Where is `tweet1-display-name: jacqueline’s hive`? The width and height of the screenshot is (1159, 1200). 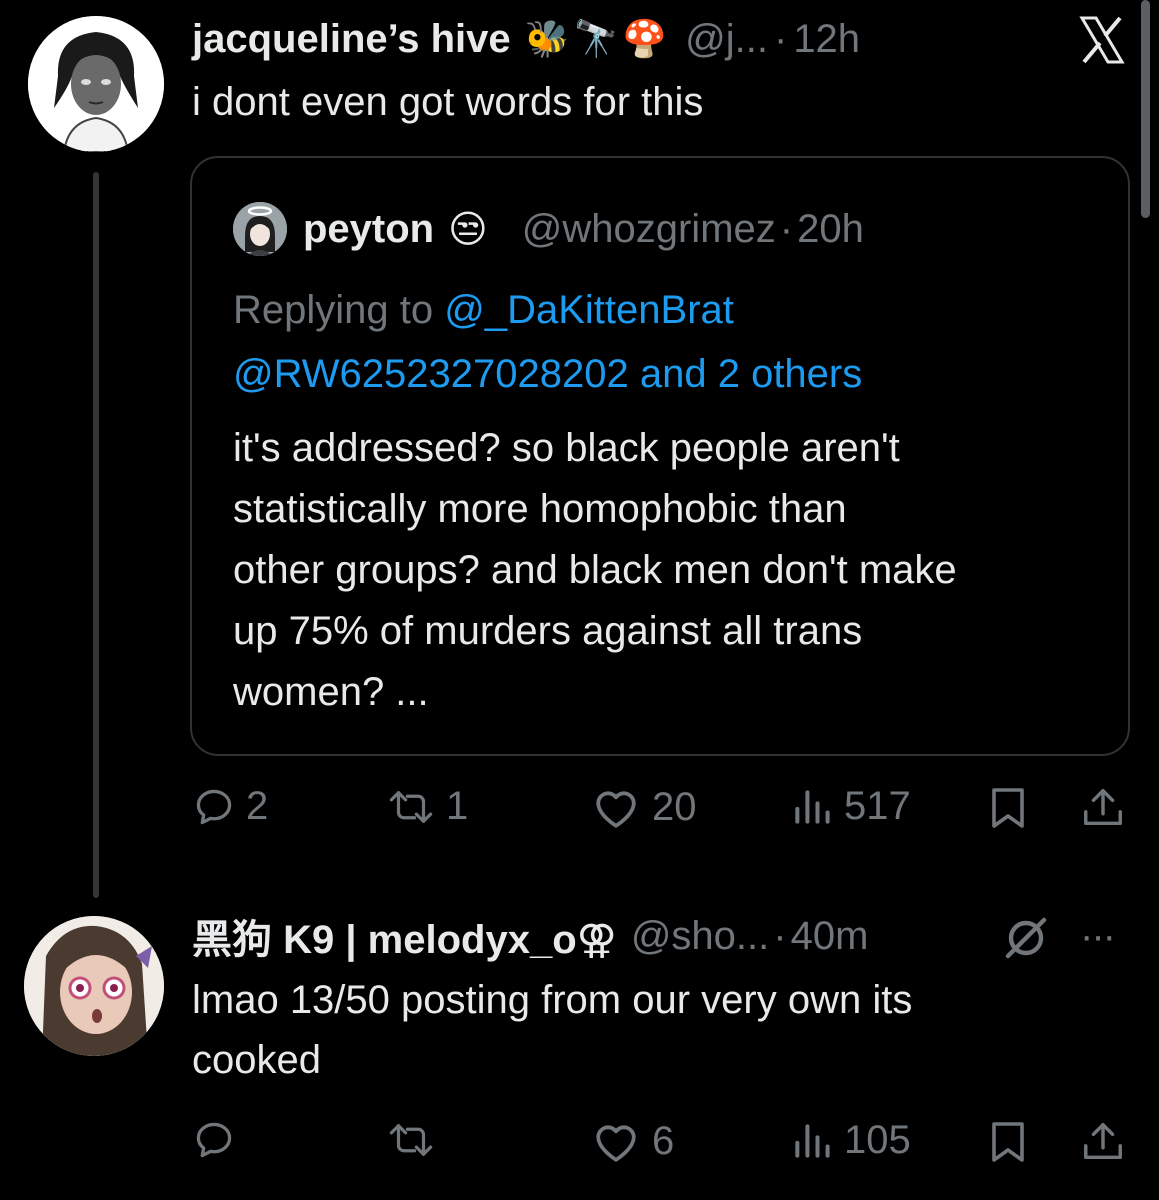 tweet1-display-name: jacqueline’s hive is located at coordinates (351, 39).